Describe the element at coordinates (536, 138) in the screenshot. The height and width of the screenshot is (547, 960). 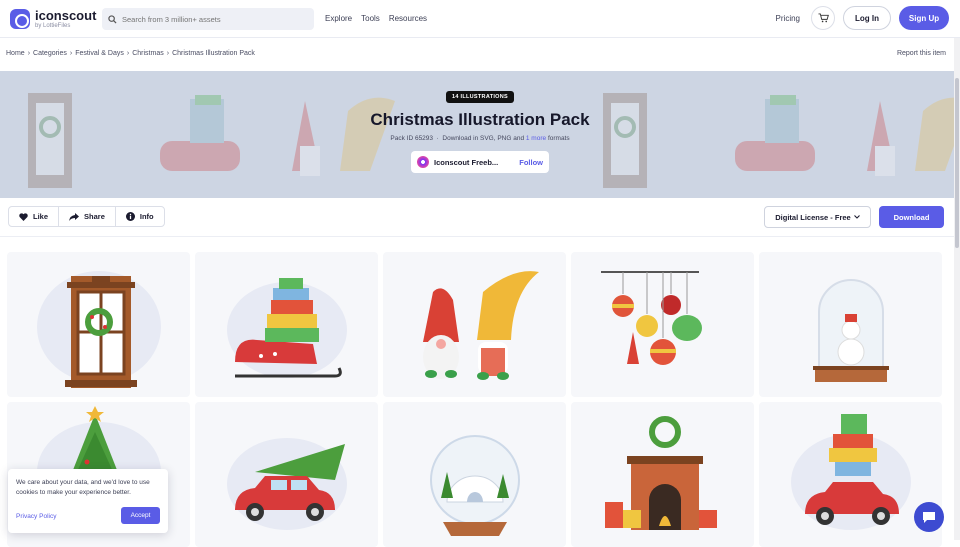
I see `more-formats-link: 1 more` at that location.